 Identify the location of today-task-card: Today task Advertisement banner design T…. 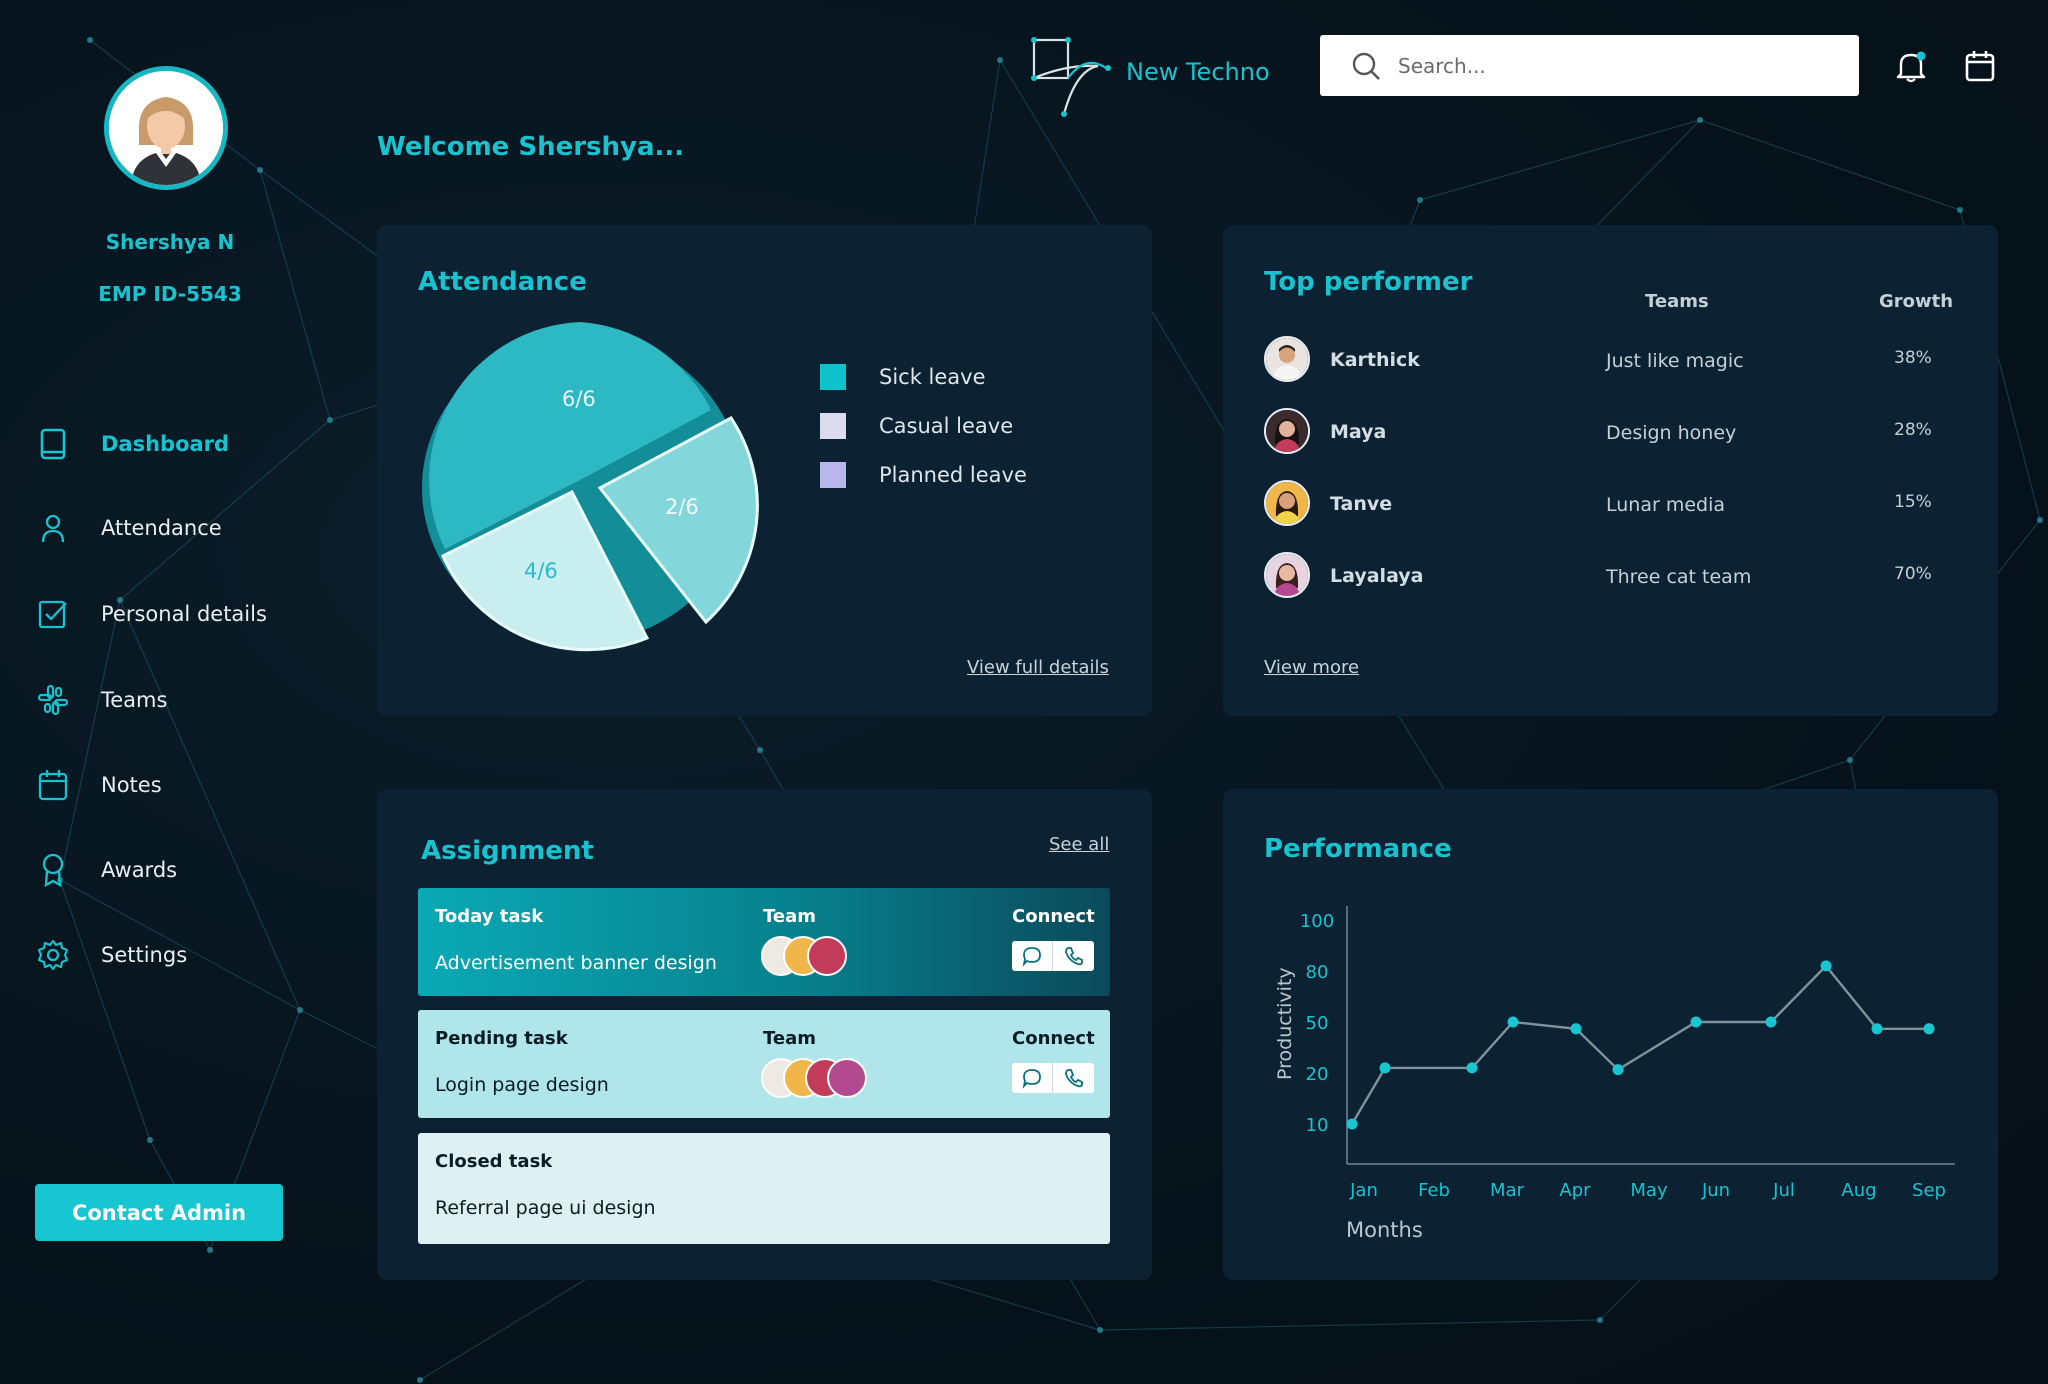
(764, 942).